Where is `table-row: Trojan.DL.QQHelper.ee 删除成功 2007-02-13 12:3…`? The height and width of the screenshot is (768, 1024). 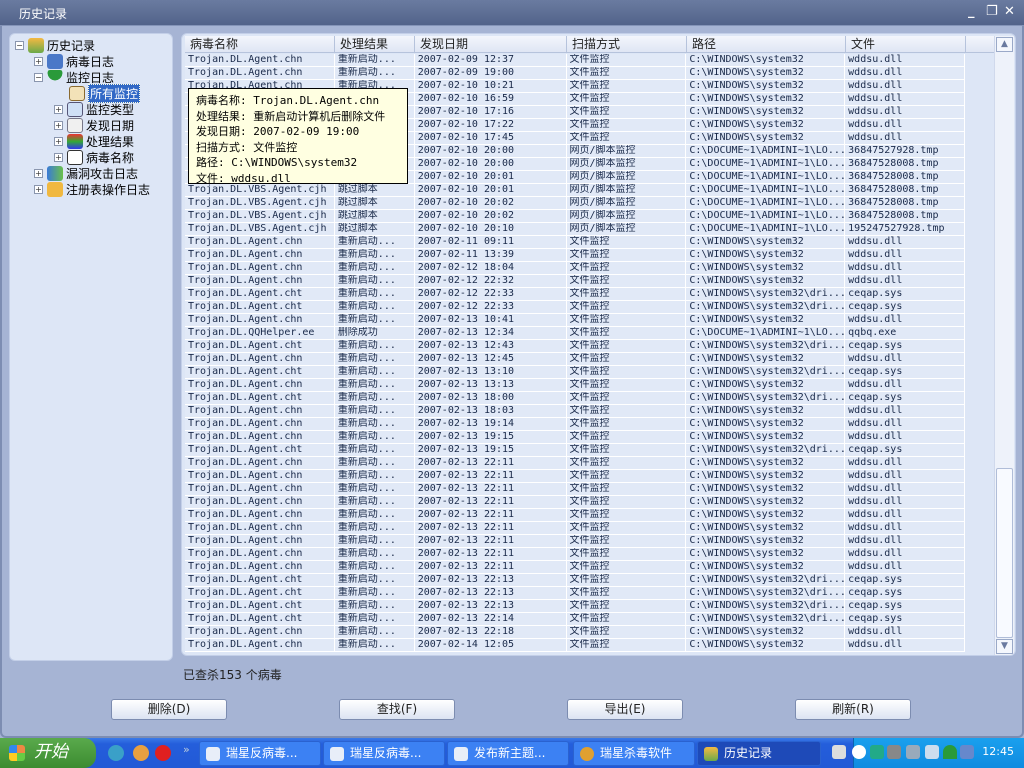
table-row: Trojan.DL.QQHelper.ee 删除成功 2007-02-13 12:3… is located at coordinates (575, 333).